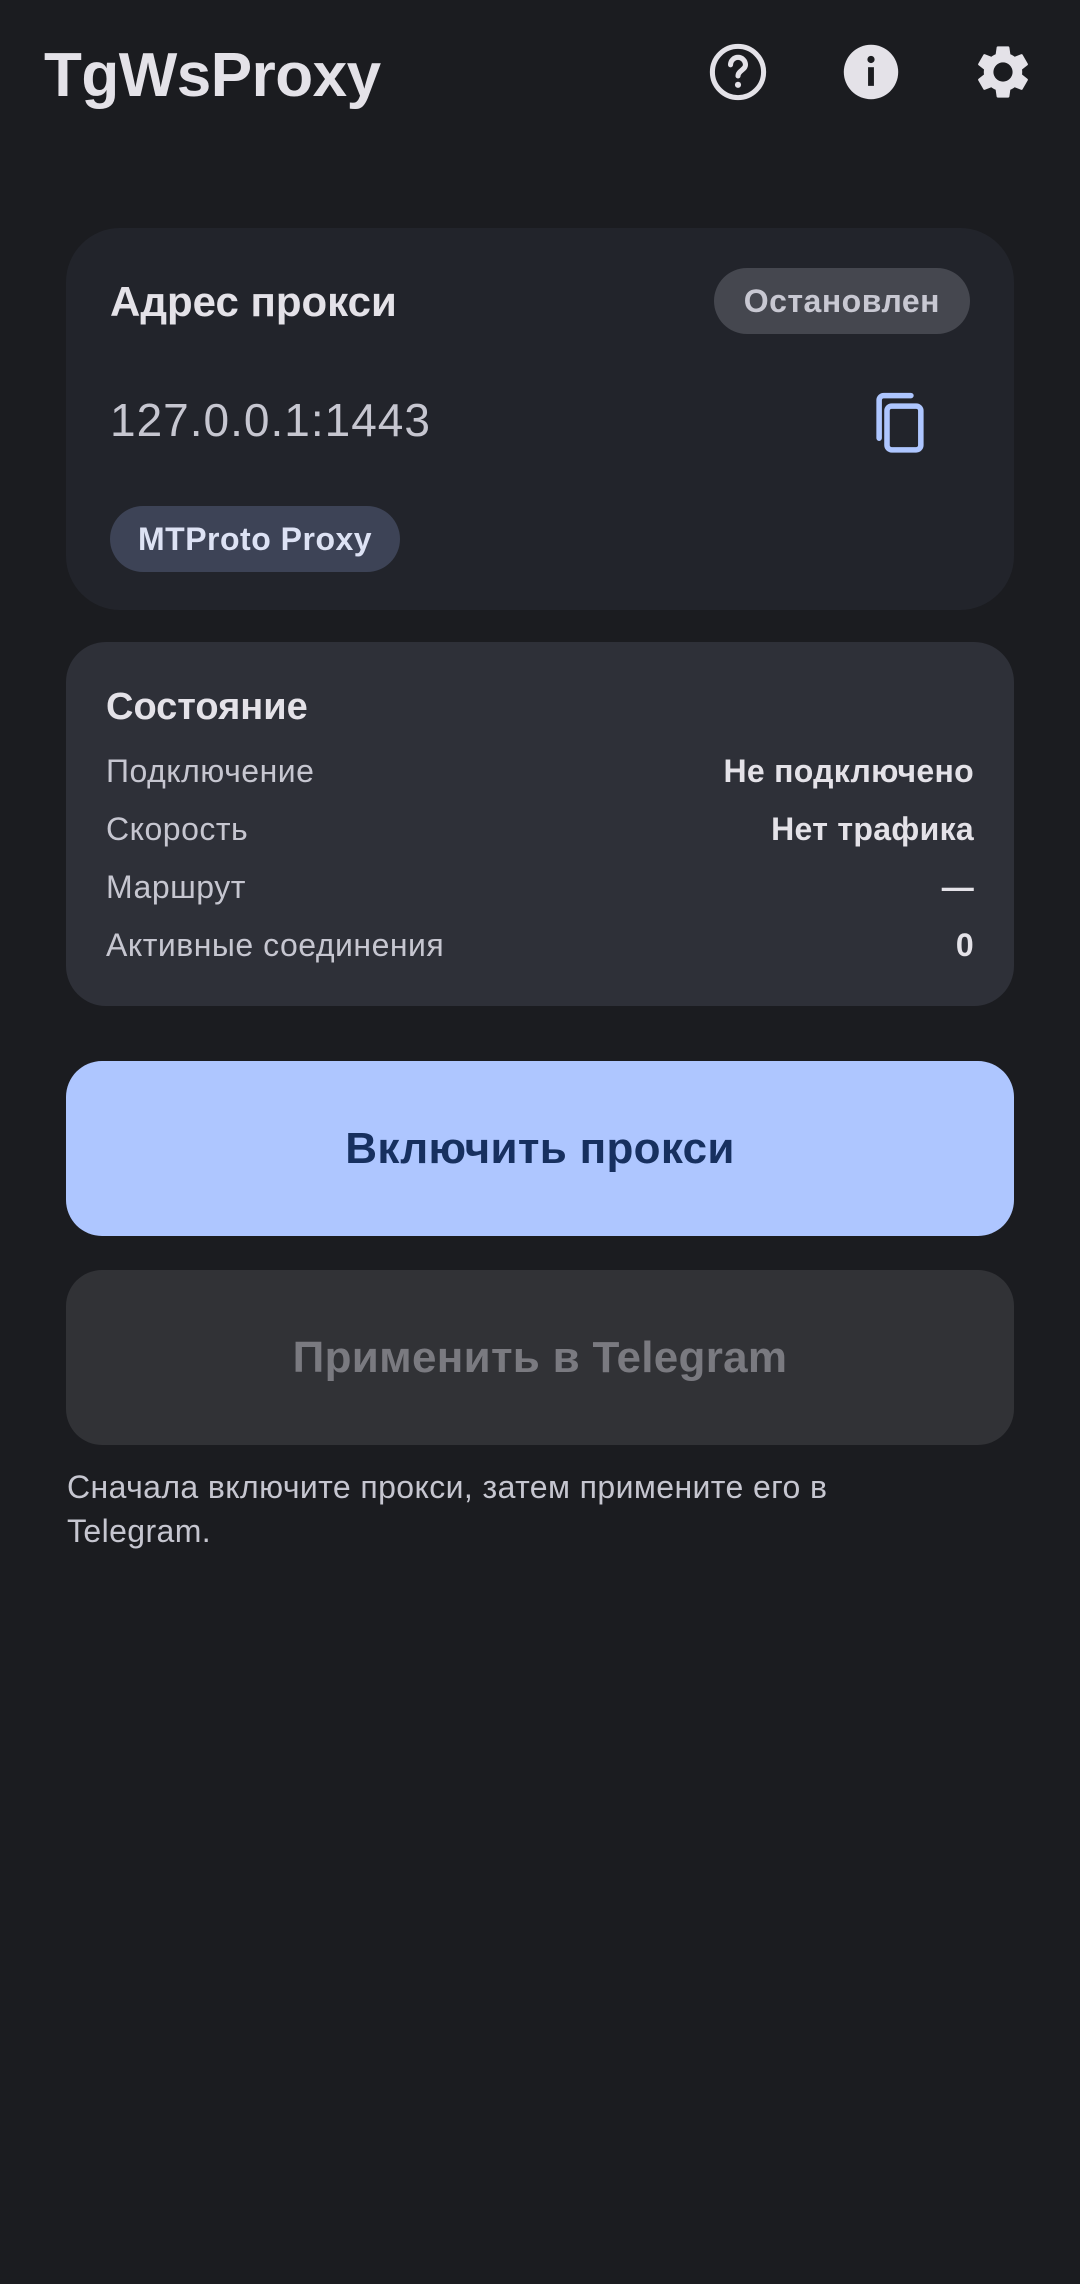 Image resolution: width=1080 pixels, height=2284 pixels. What do you see at coordinates (212, 75) in the screenshot?
I see `app-title: TgWsProxy` at bounding box center [212, 75].